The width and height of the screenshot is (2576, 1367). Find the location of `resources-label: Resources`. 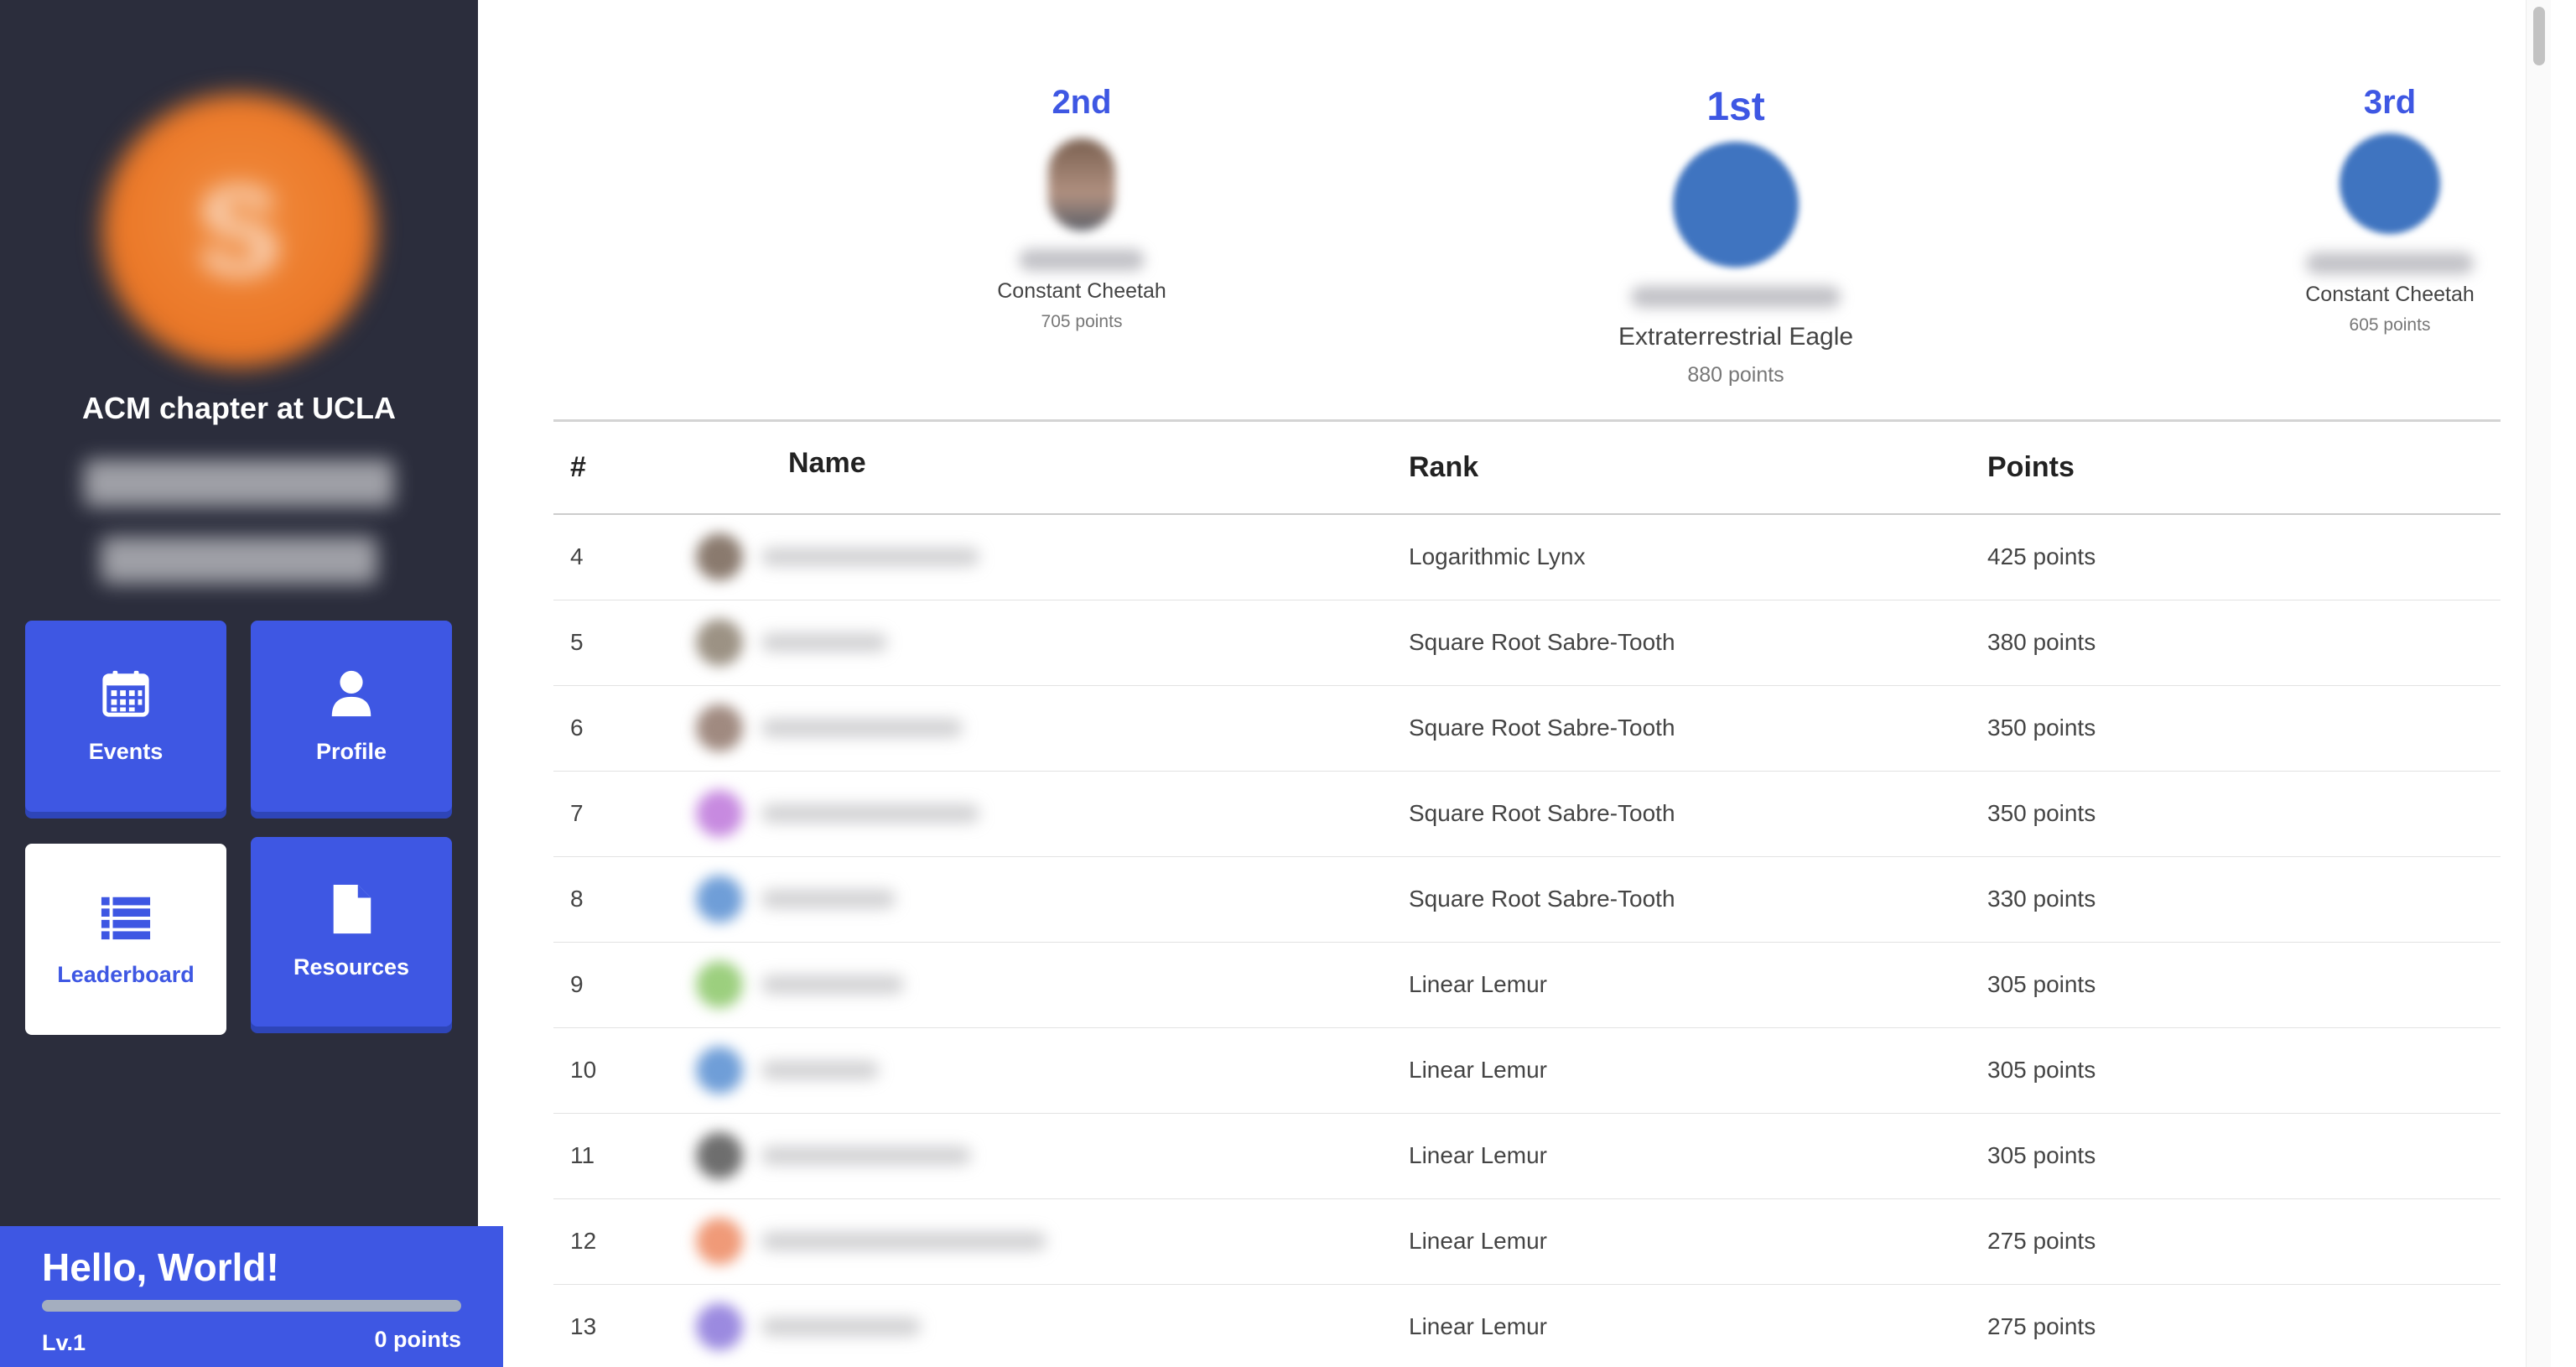

resources-label: Resources is located at coordinates (351, 967).